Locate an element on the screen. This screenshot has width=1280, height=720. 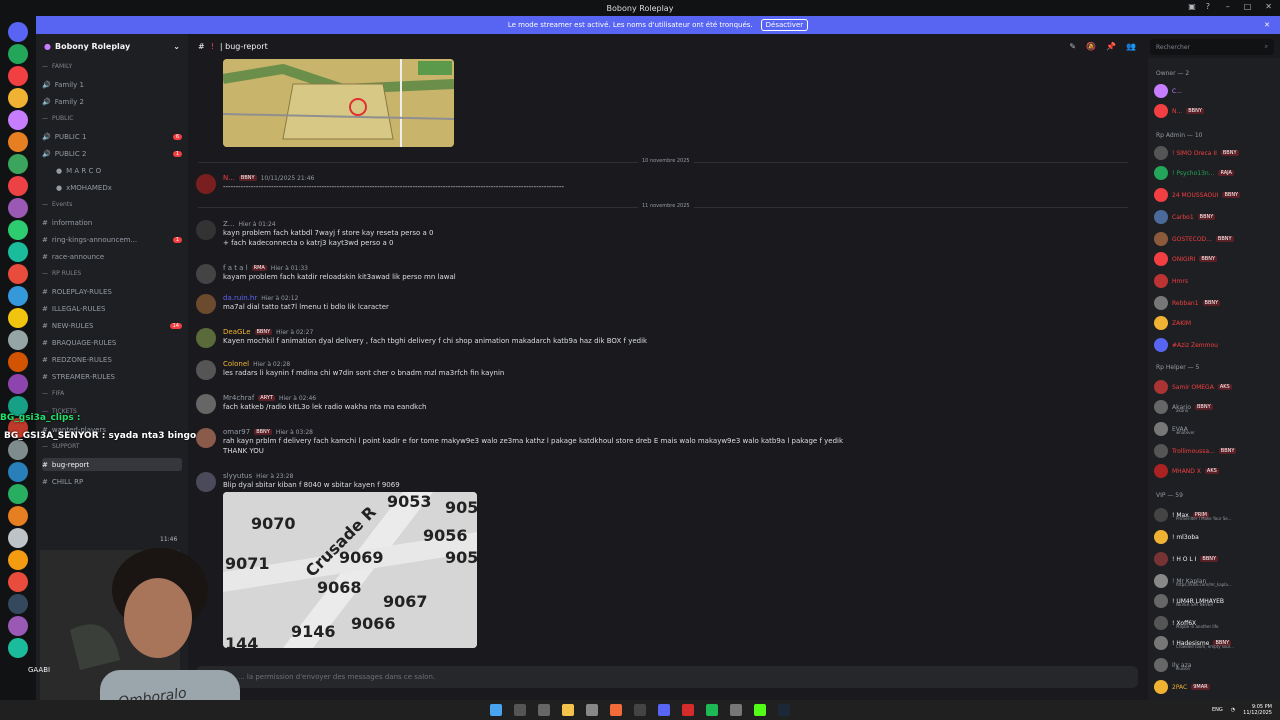
channel-item: # ILLEGAL-RULES is located at coordinates (112, 308).